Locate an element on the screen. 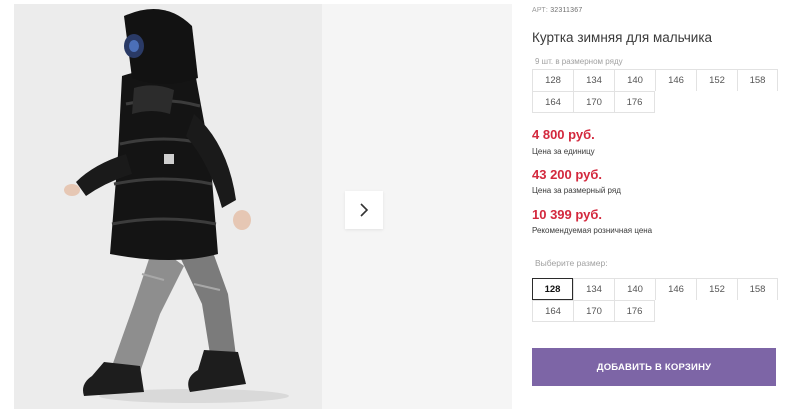 This screenshot has height=409, width=800. pack-size-cell: 158 is located at coordinates (757, 80).